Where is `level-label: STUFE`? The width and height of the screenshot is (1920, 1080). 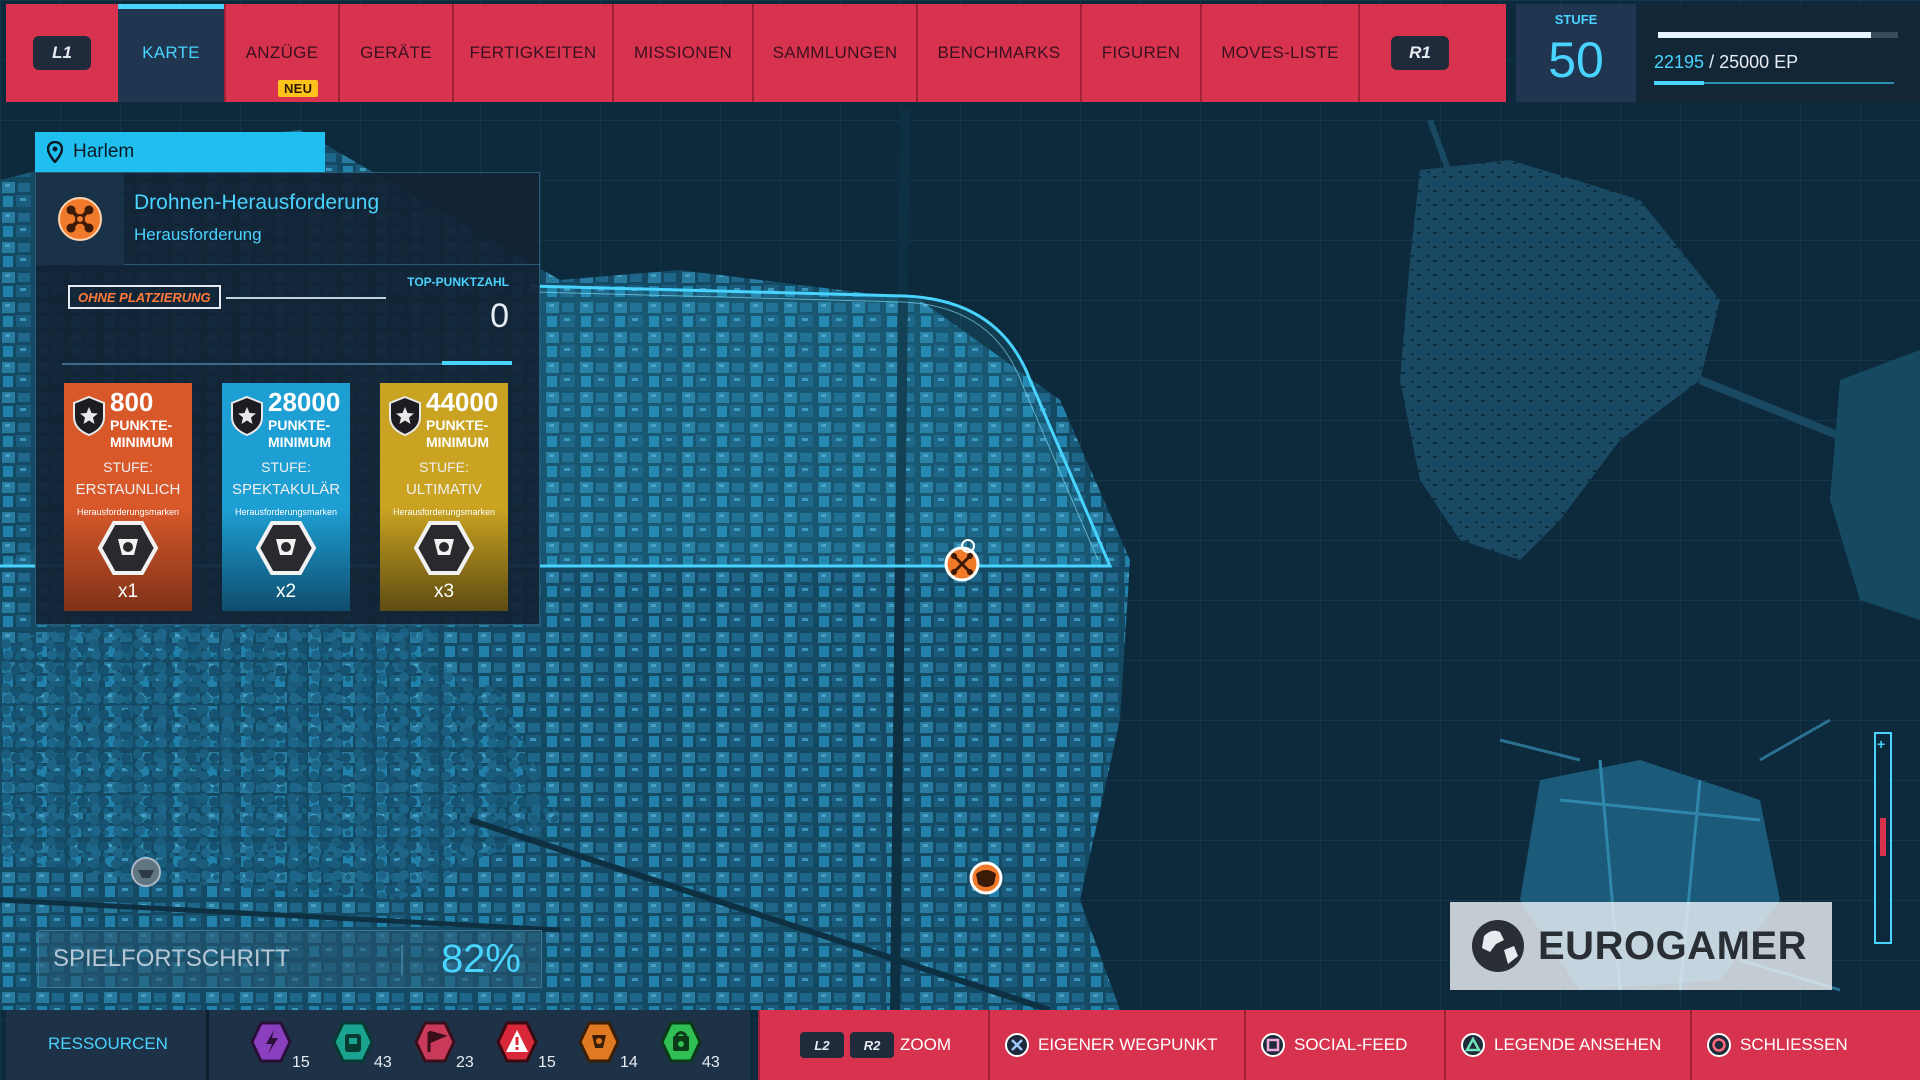 level-label: STUFE is located at coordinates (1576, 19).